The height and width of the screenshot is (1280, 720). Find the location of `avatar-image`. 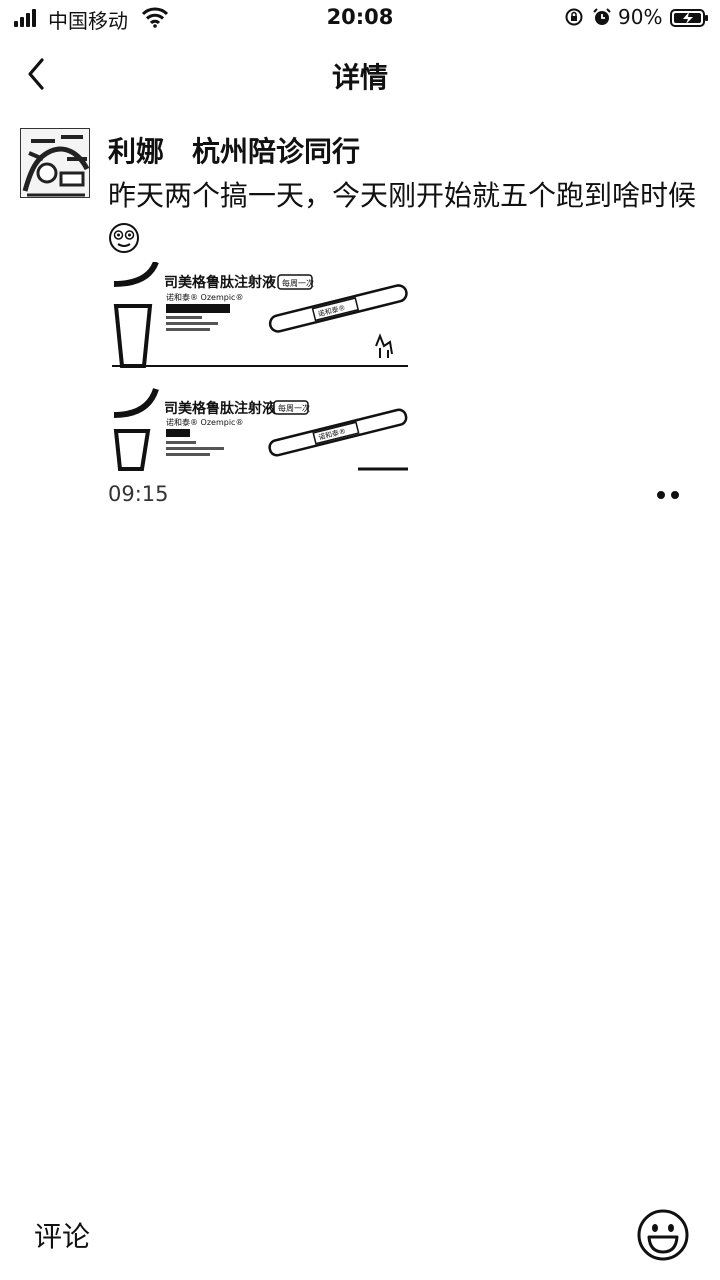

avatar-image is located at coordinates (55, 163).